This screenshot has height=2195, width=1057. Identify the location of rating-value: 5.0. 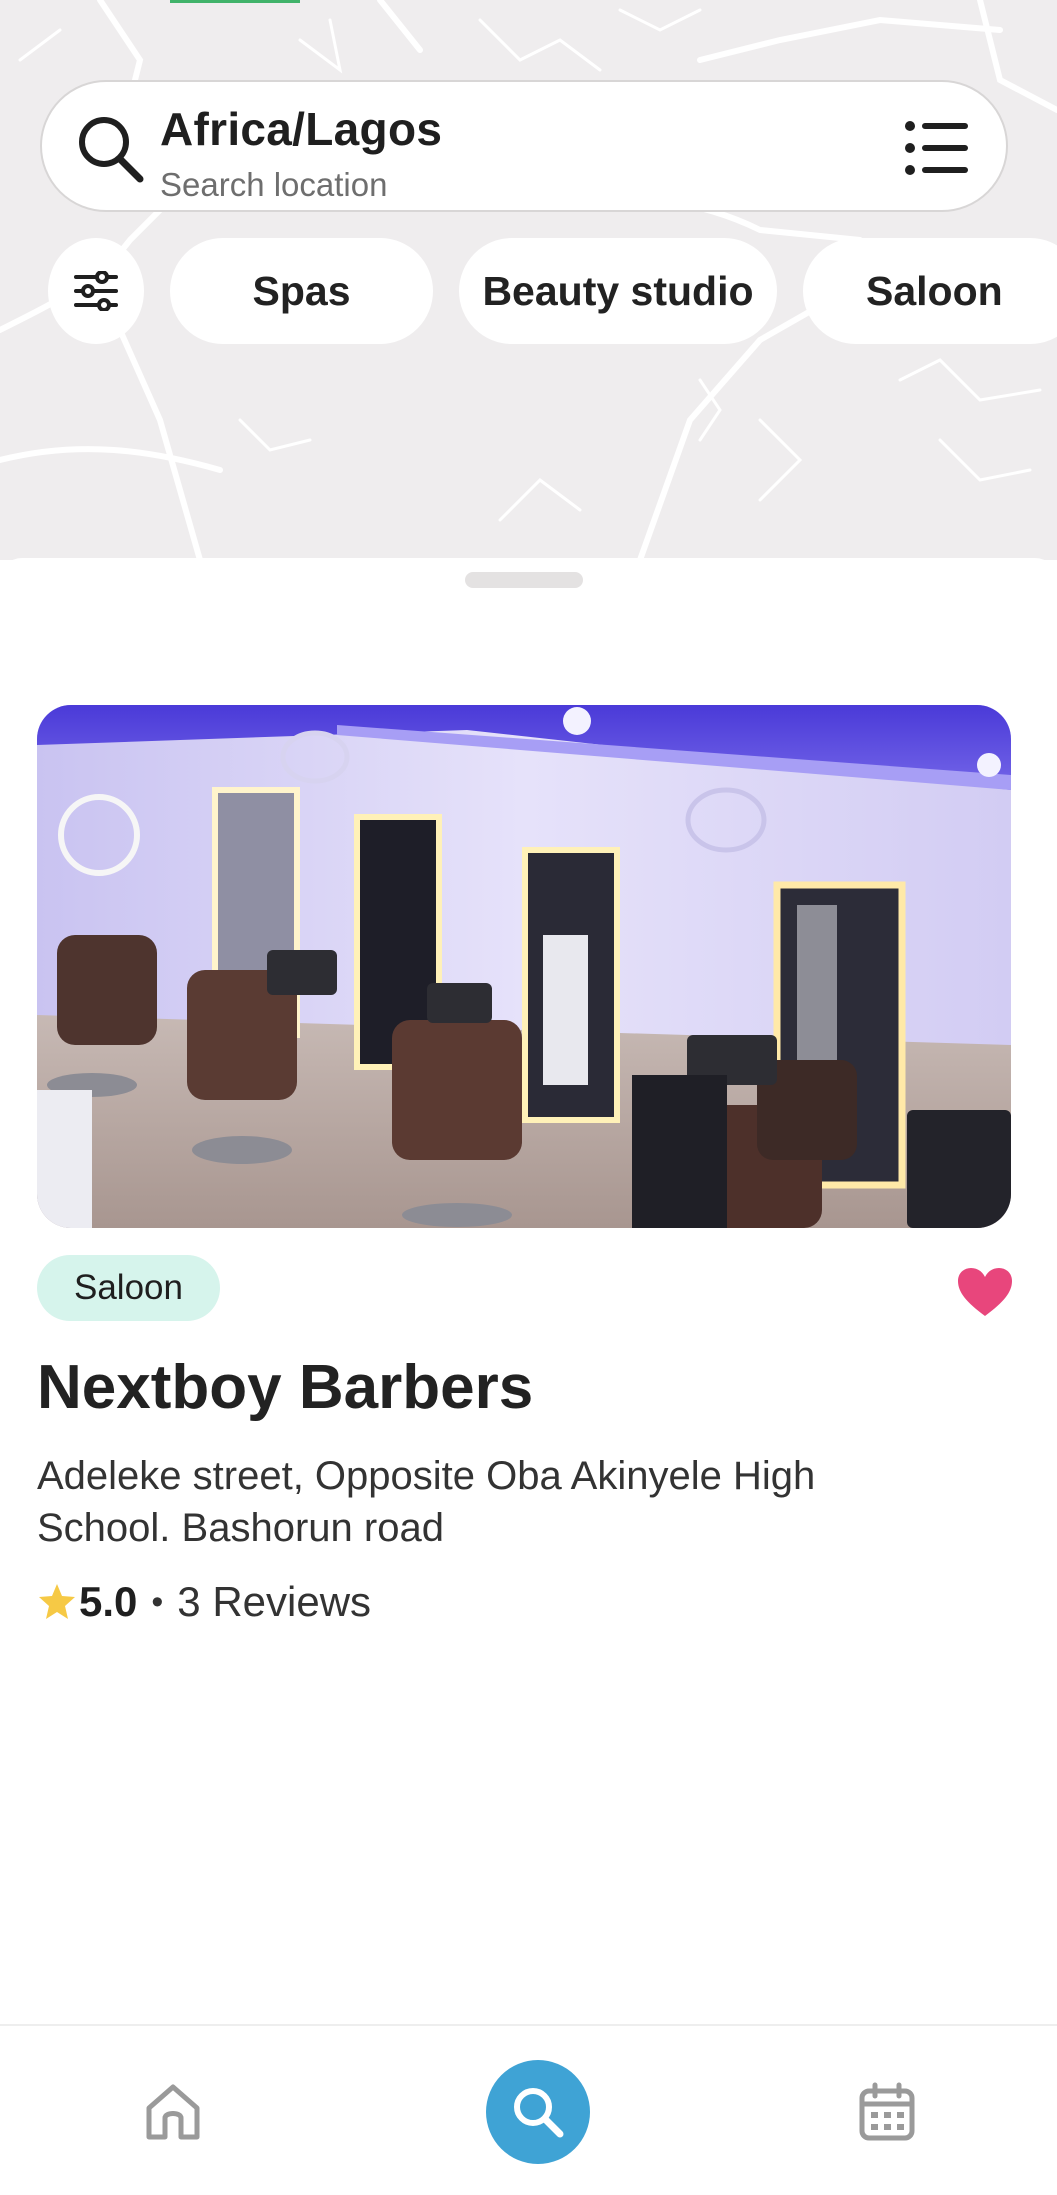
(108, 1601).